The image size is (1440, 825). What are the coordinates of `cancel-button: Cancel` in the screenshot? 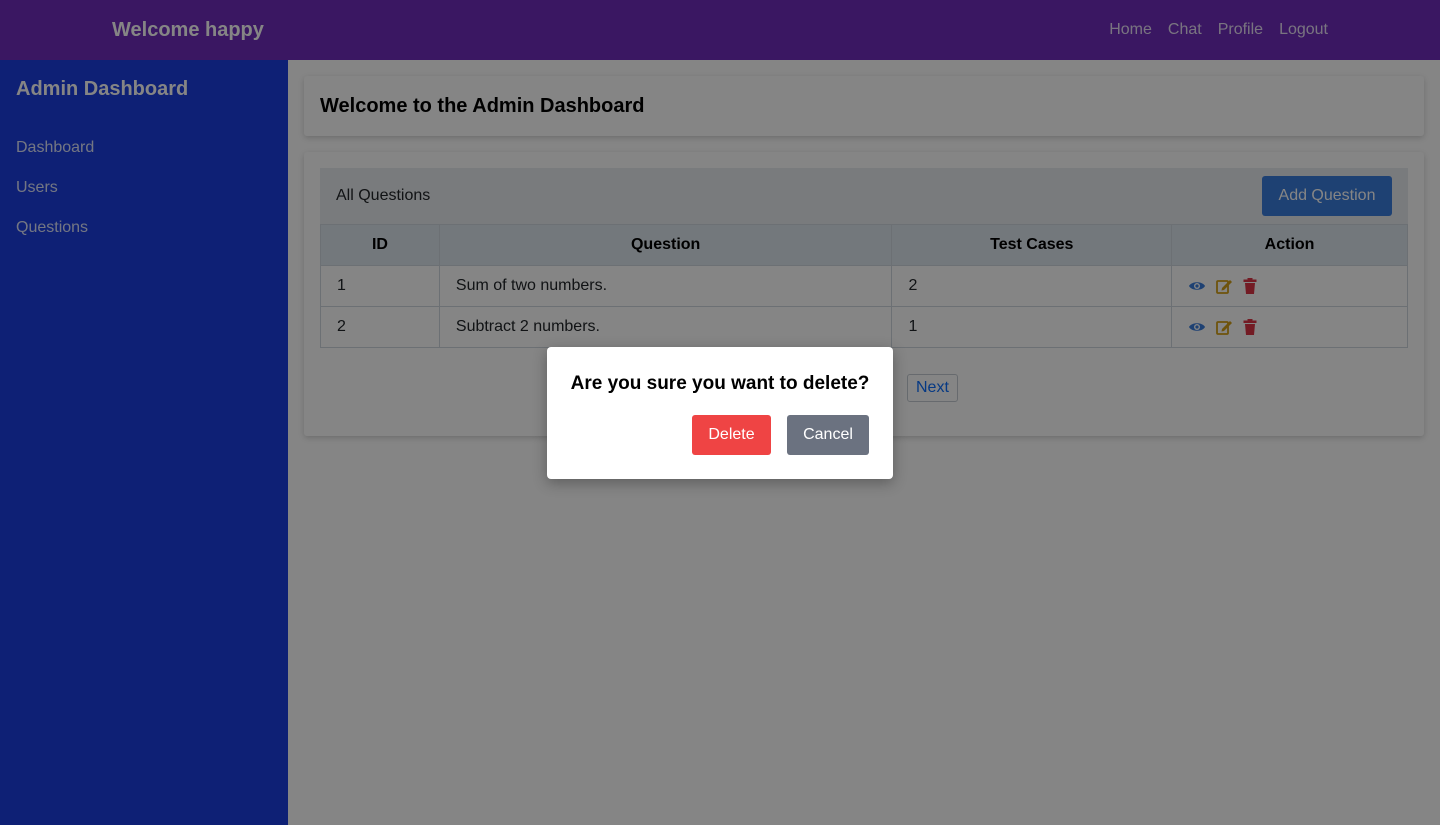 It's located at (828, 435).